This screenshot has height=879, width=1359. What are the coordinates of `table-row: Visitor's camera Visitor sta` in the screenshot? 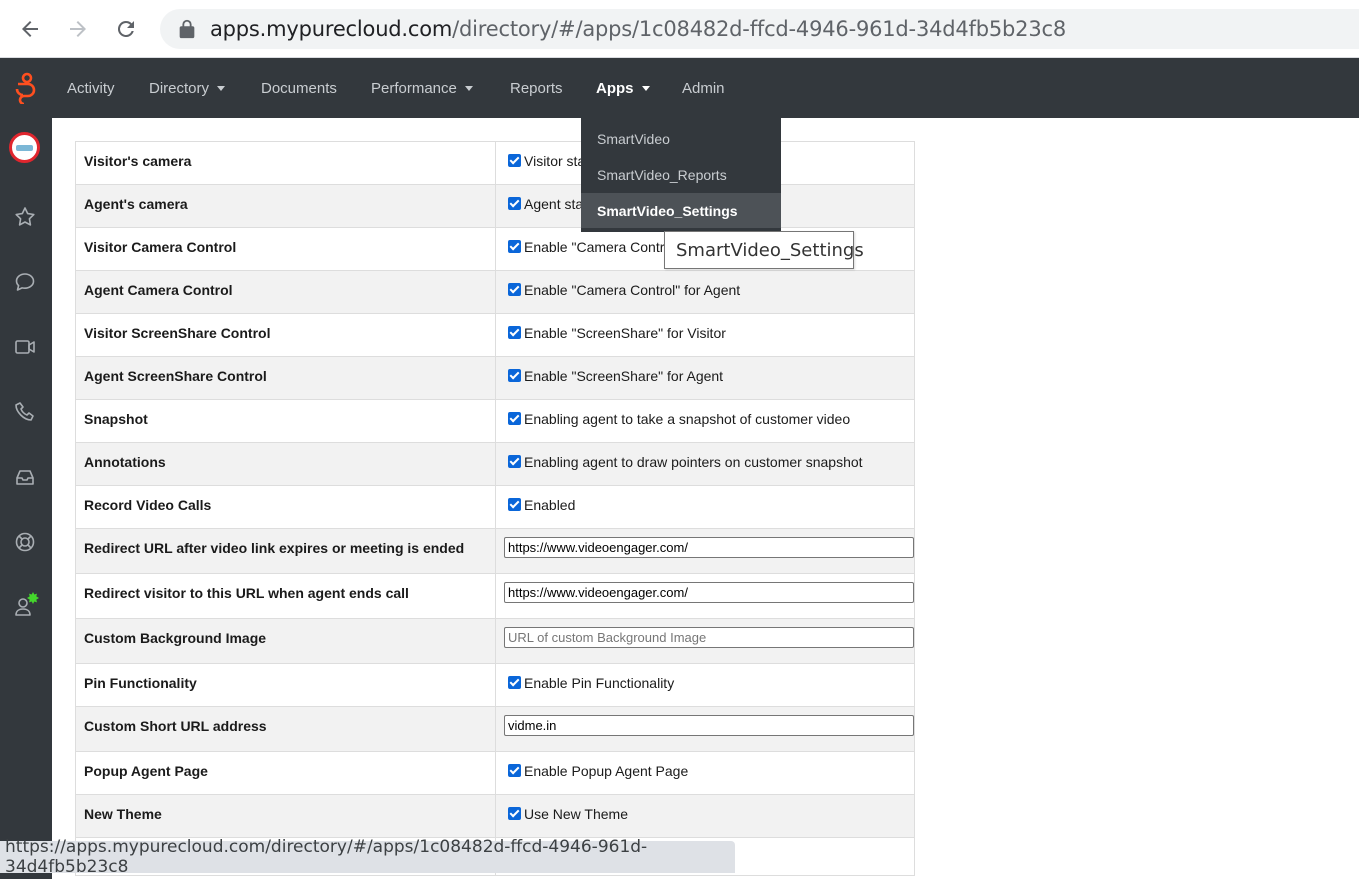 It's located at (495, 163).